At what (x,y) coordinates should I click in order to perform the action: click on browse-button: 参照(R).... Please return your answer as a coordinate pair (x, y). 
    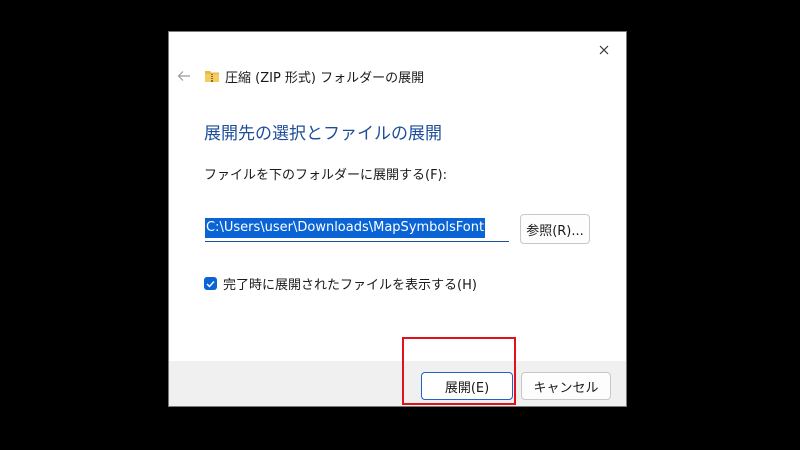
    Looking at the image, I should click on (555, 229).